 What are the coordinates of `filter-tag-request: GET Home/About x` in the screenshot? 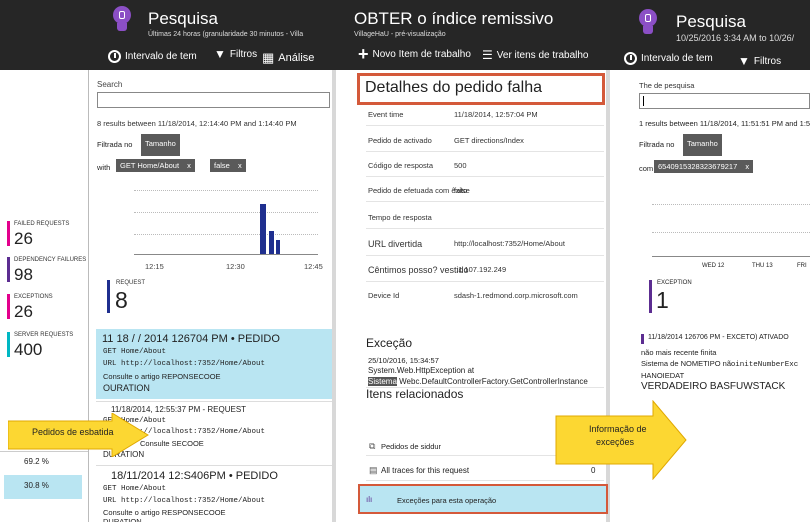 It's located at (155, 165).